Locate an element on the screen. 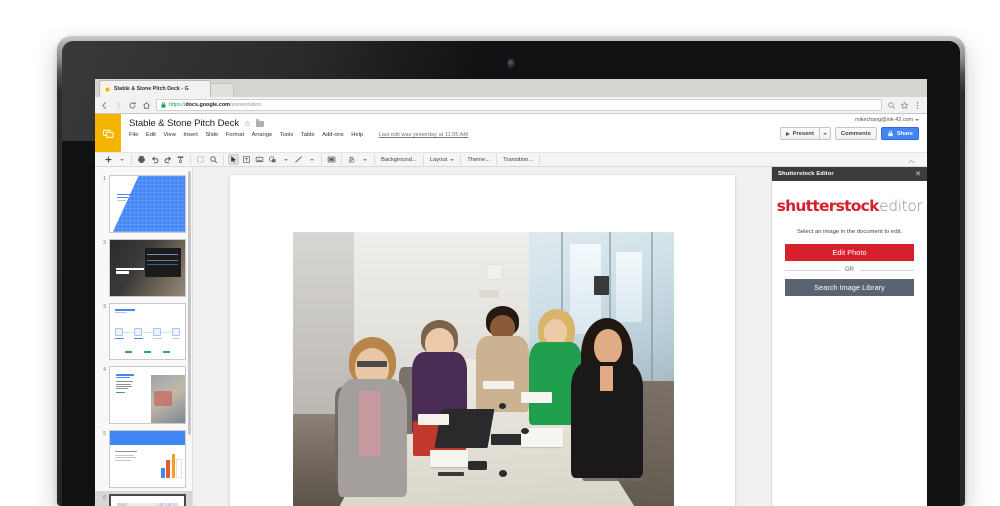  menu-item-table: Table is located at coordinates (308, 135).